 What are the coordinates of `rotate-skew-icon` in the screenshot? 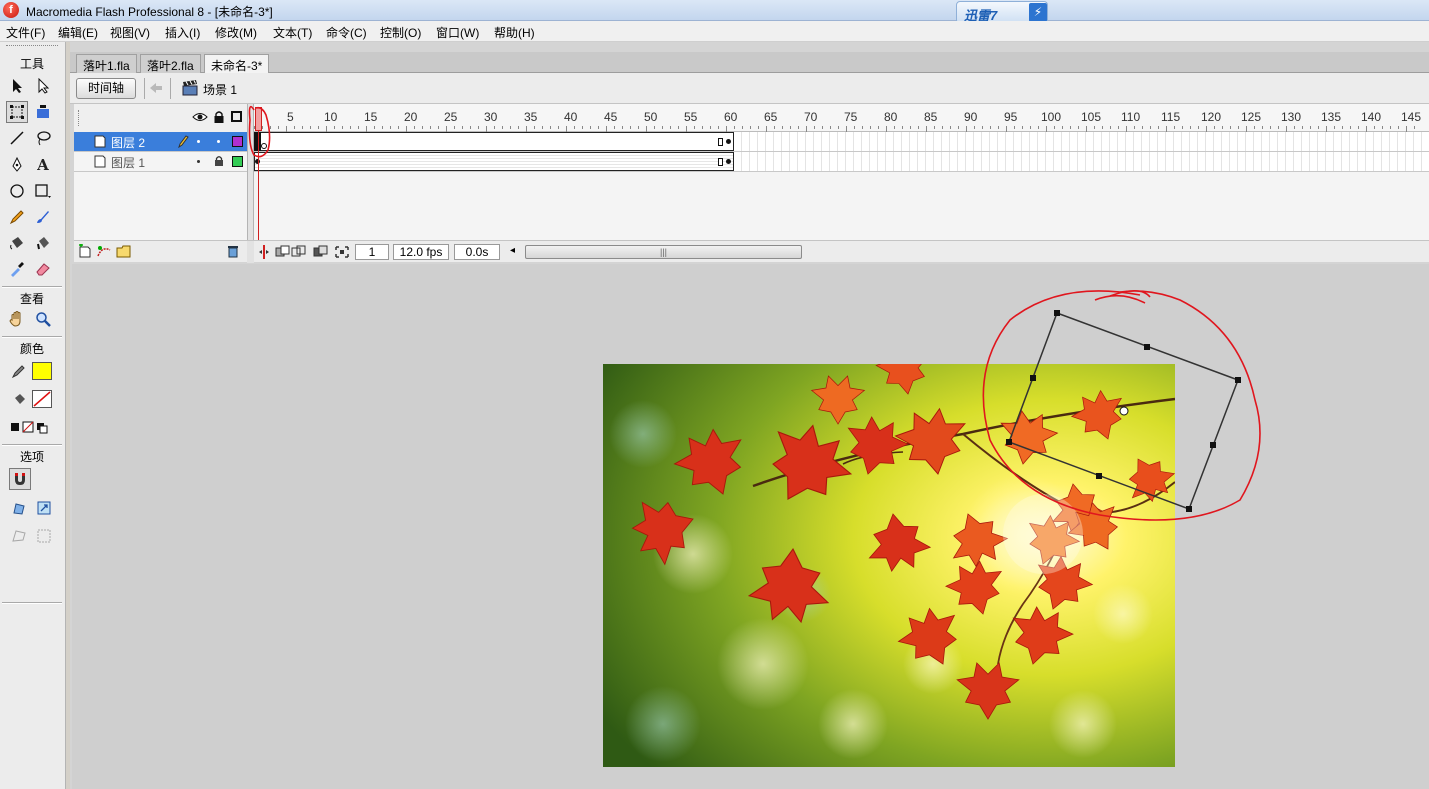 It's located at (19, 508).